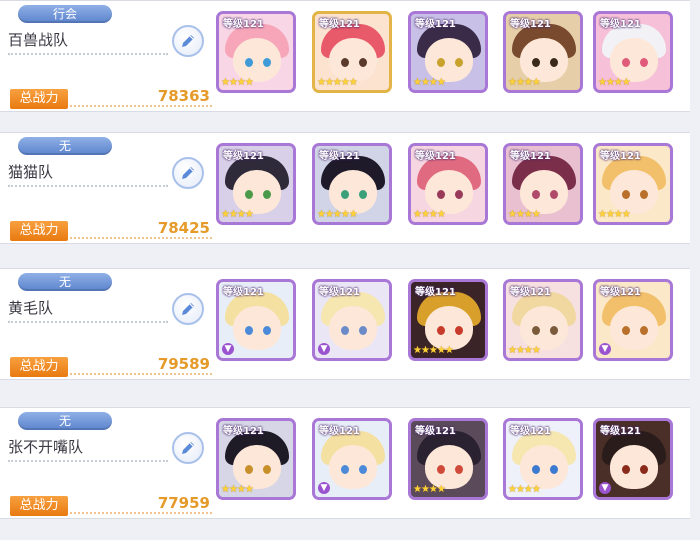 The image size is (700, 540). I want to click on team-name: 黄毛队, so click(31, 308).